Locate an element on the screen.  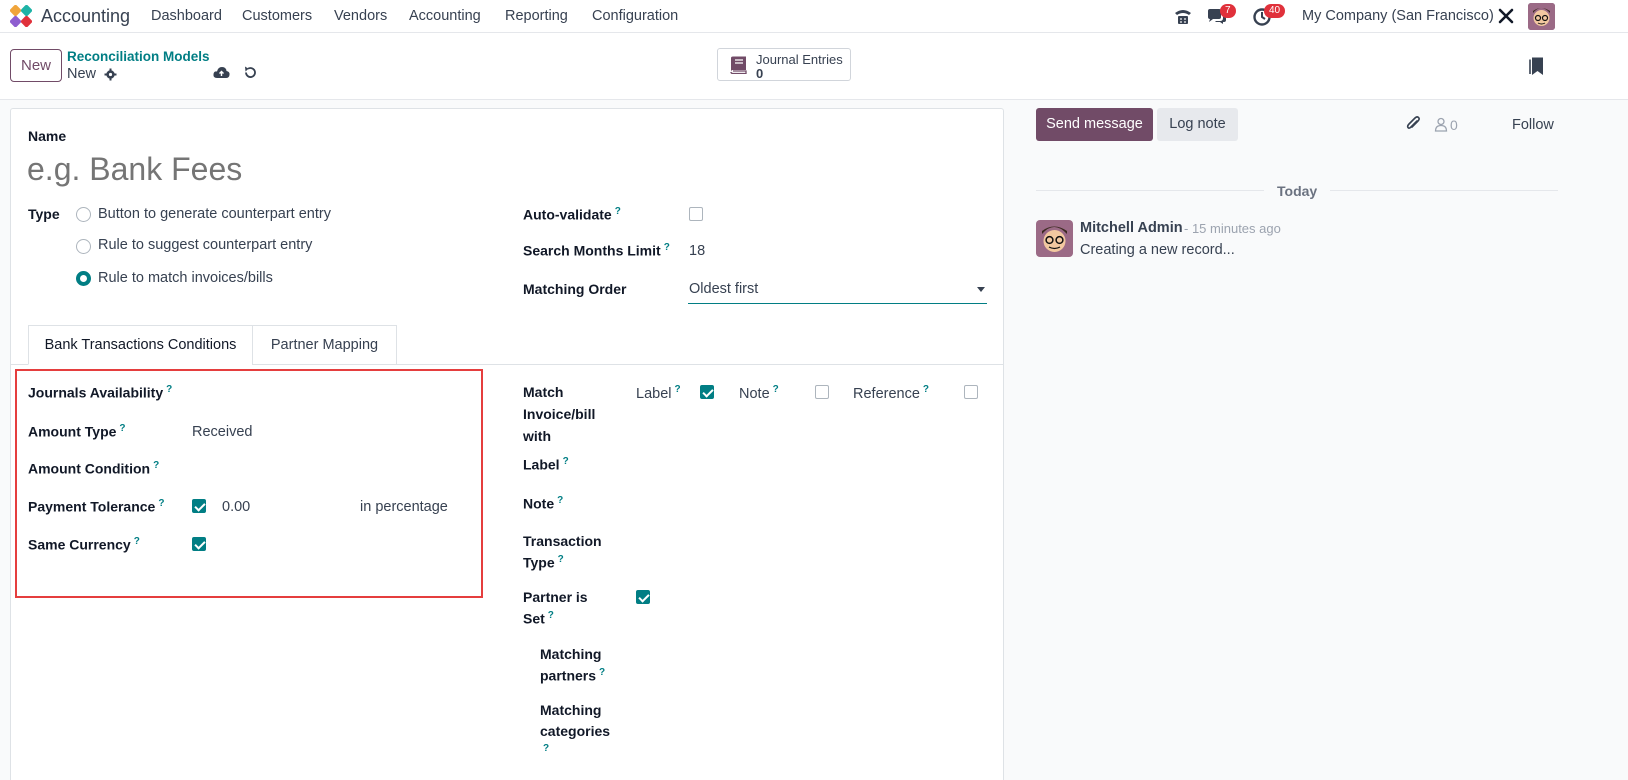
date-separator: Today is located at coordinates (1297, 191).